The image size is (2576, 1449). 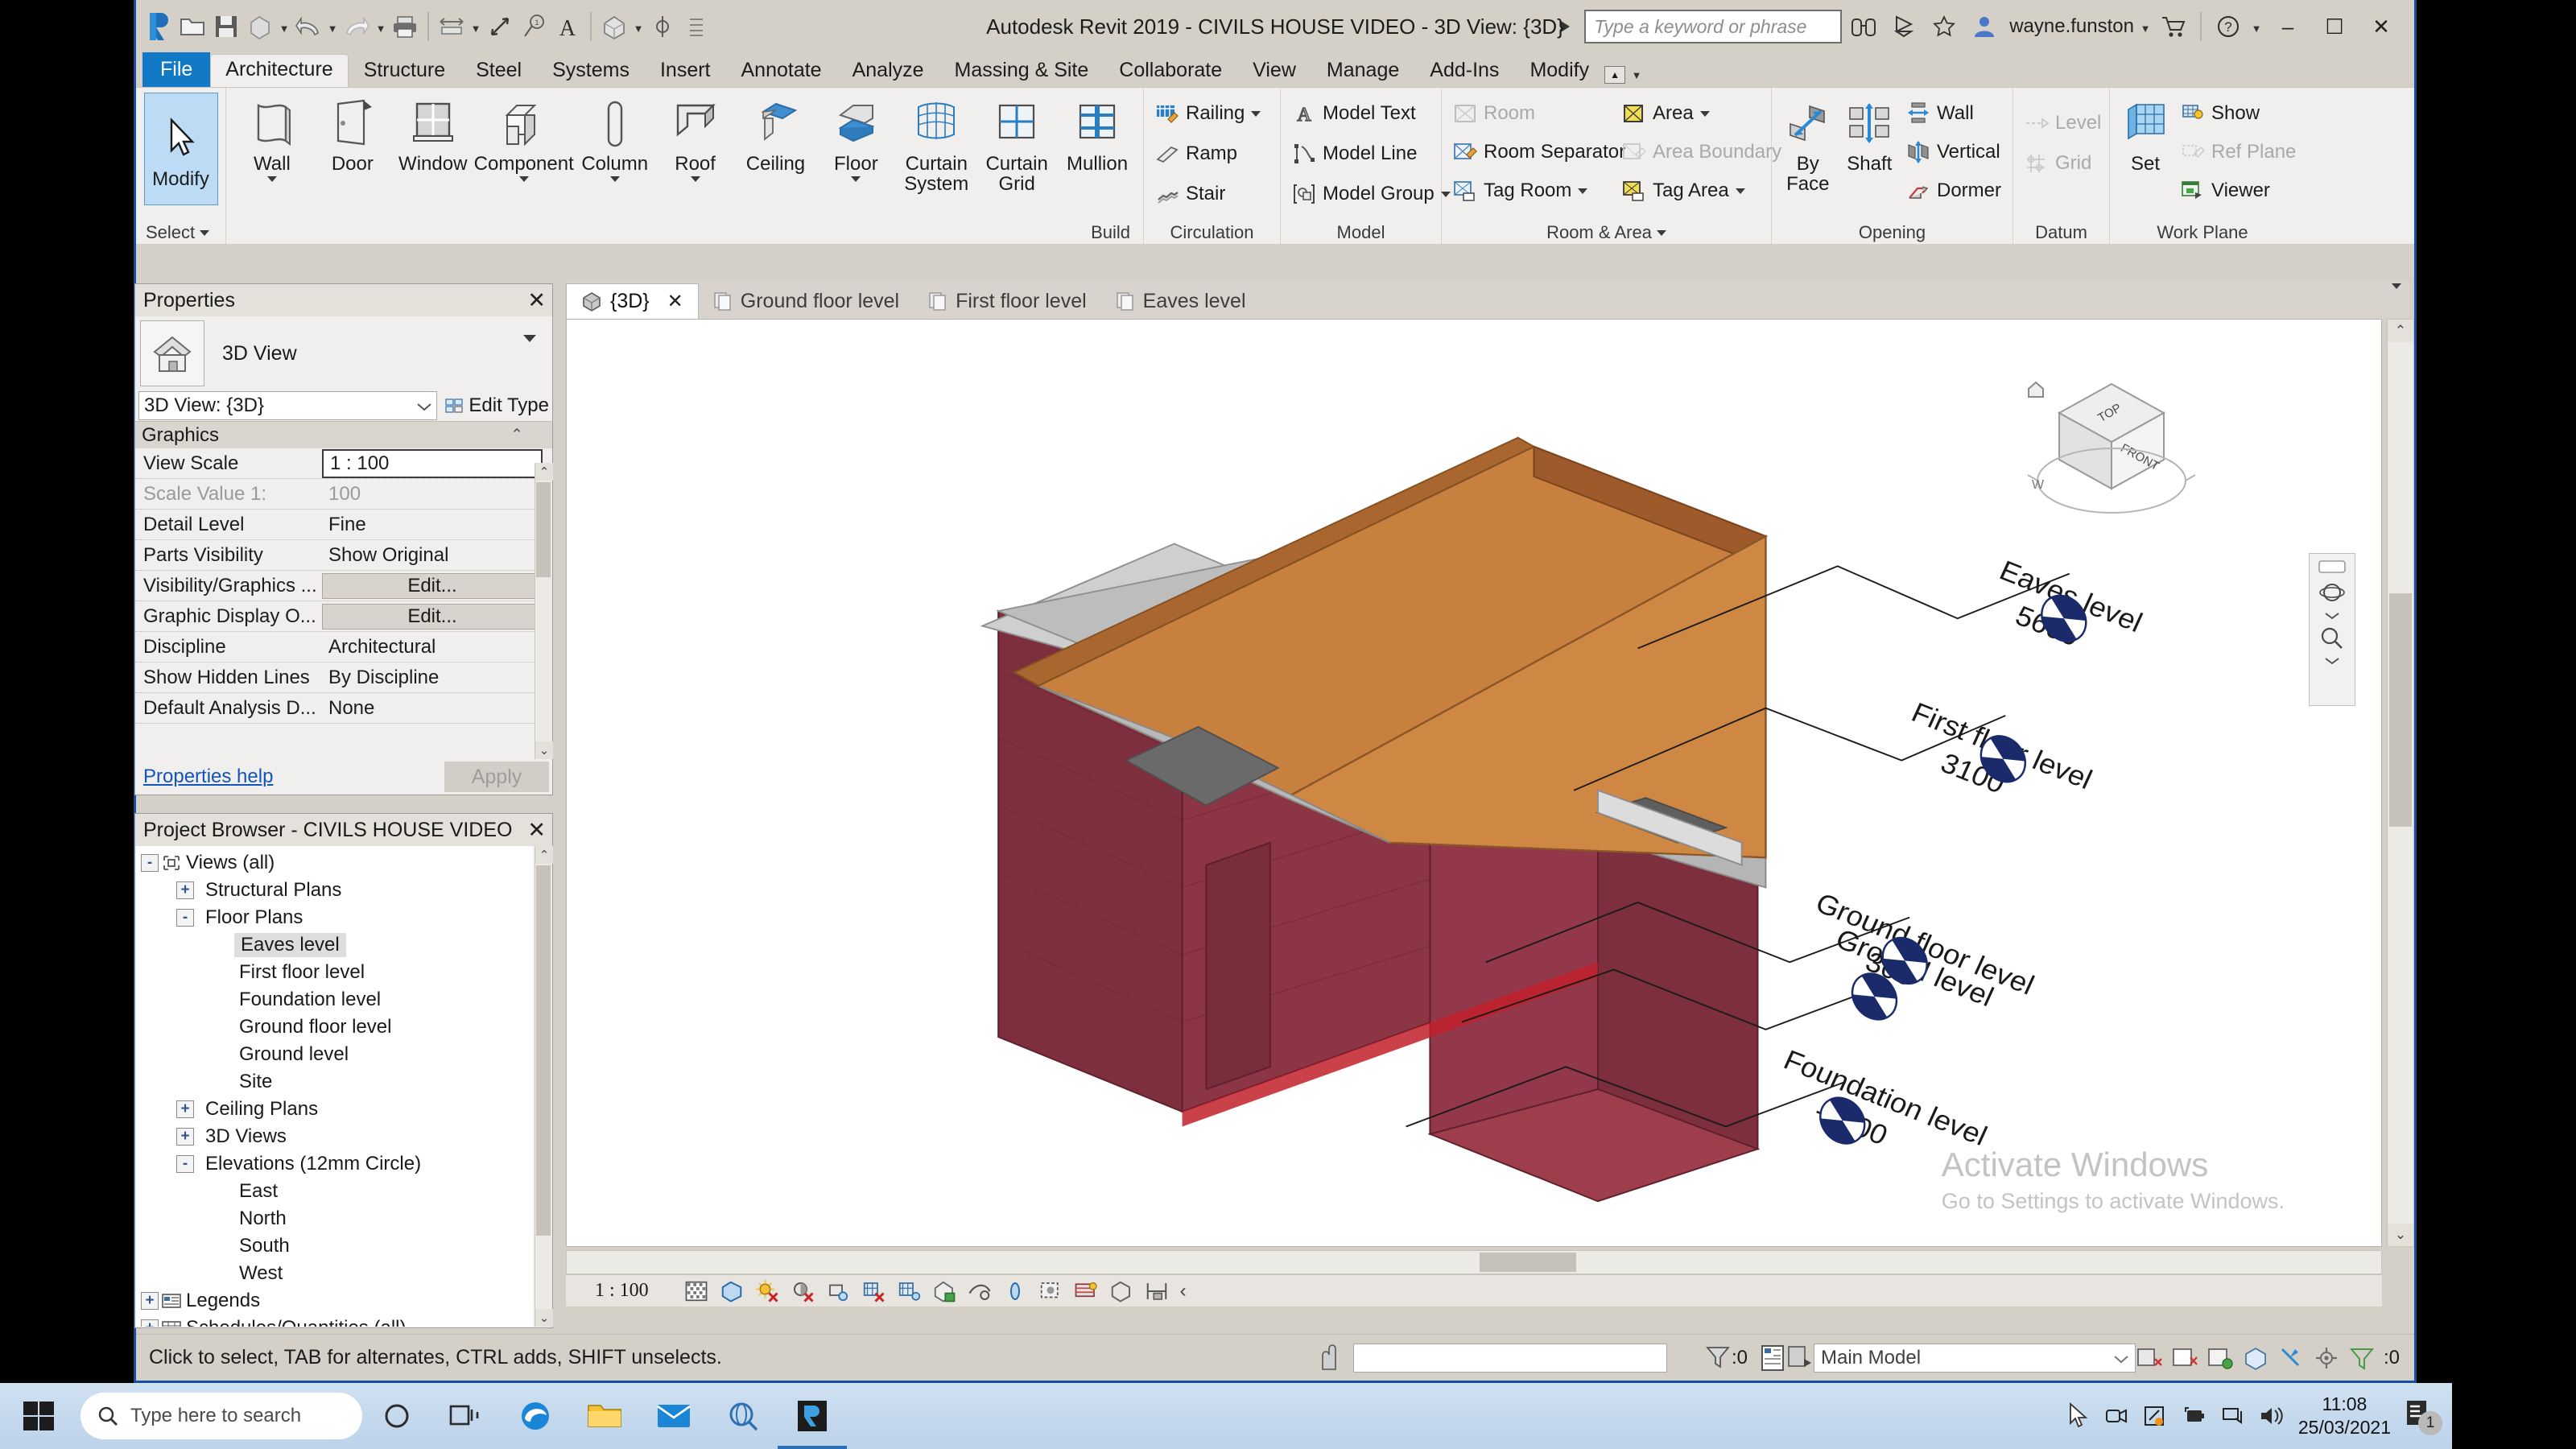 What do you see at coordinates (2063, 123) in the screenshot?
I see `level-button: Level` at bounding box center [2063, 123].